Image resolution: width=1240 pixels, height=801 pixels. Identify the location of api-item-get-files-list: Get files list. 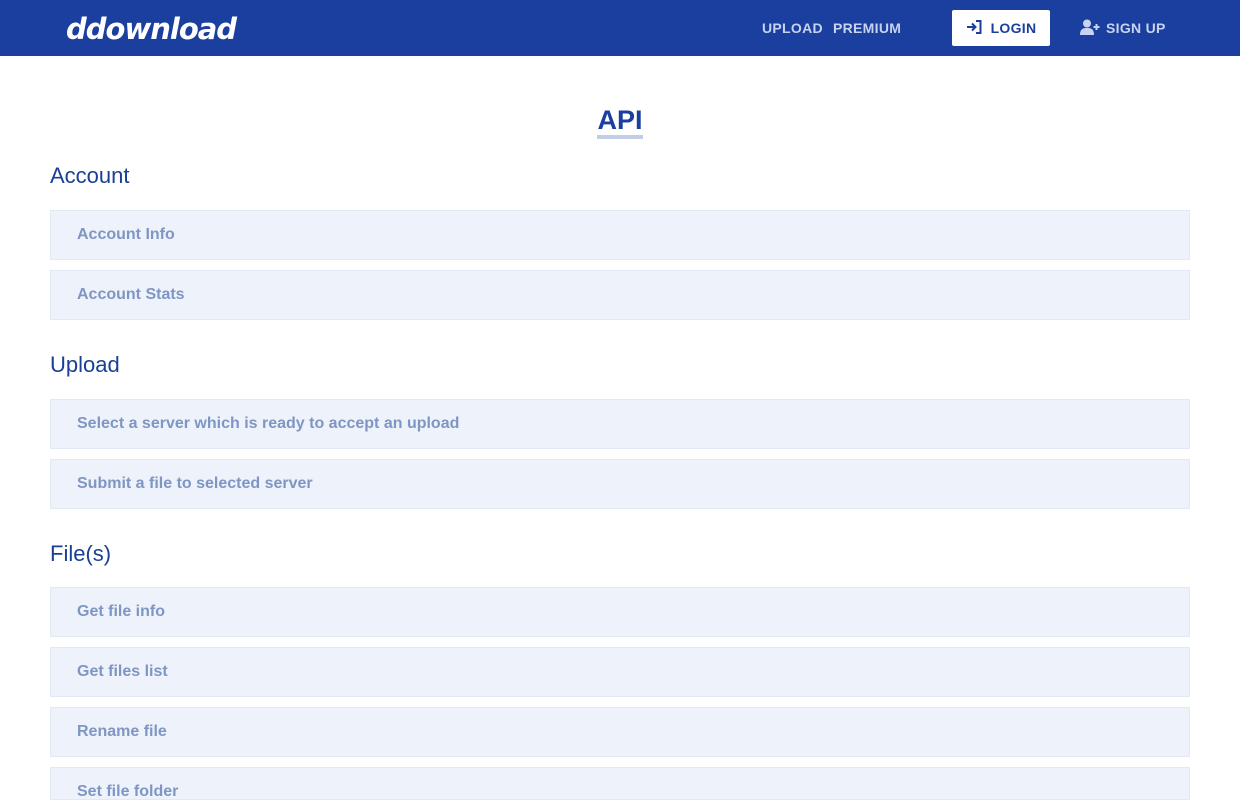
(620, 672).